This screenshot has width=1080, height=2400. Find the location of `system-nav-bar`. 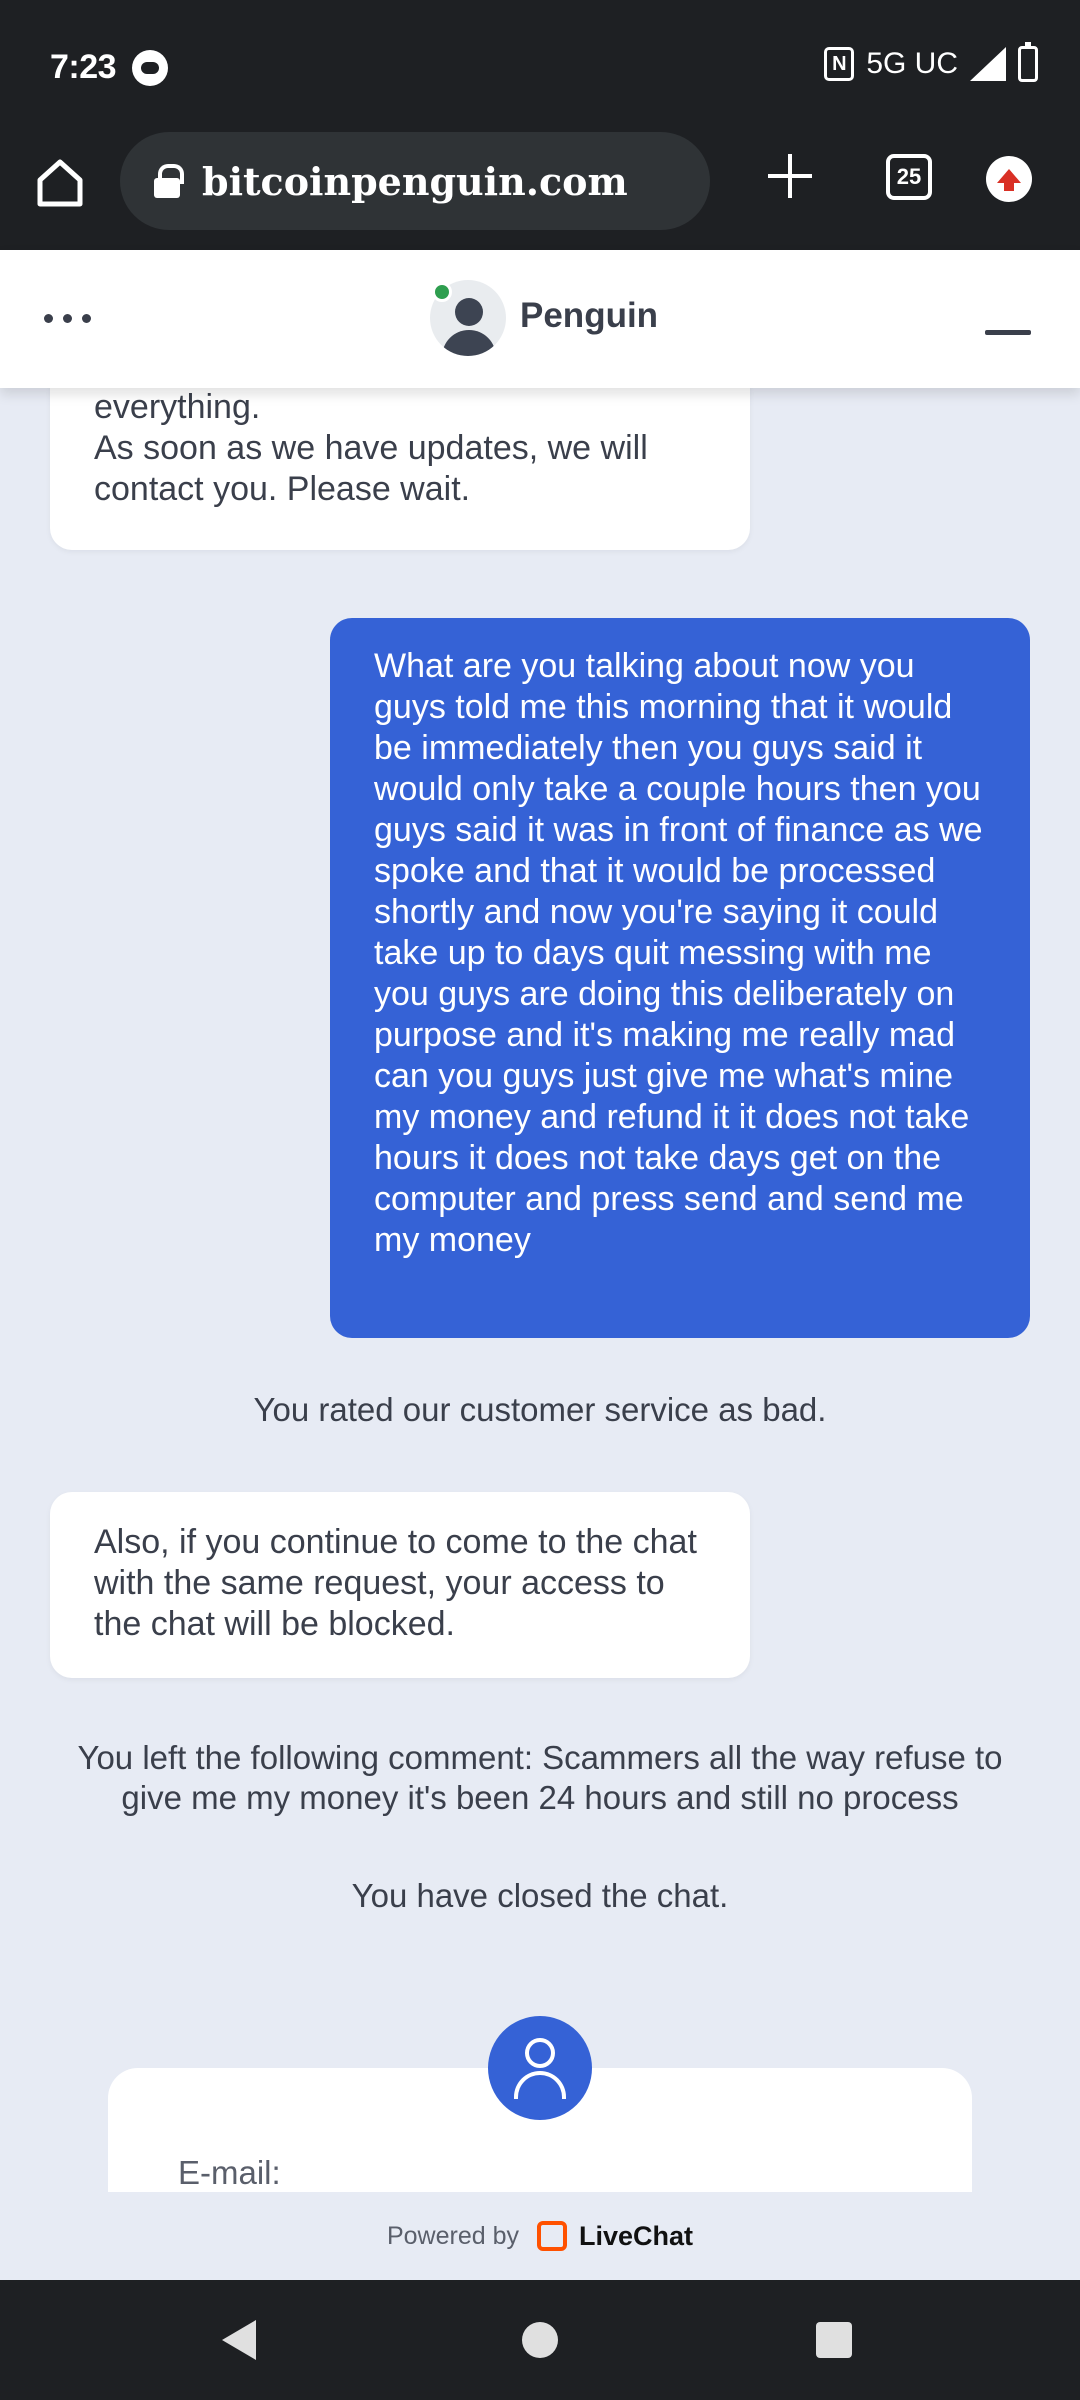

system-nav-bar is located at coordinates (540, 2340).